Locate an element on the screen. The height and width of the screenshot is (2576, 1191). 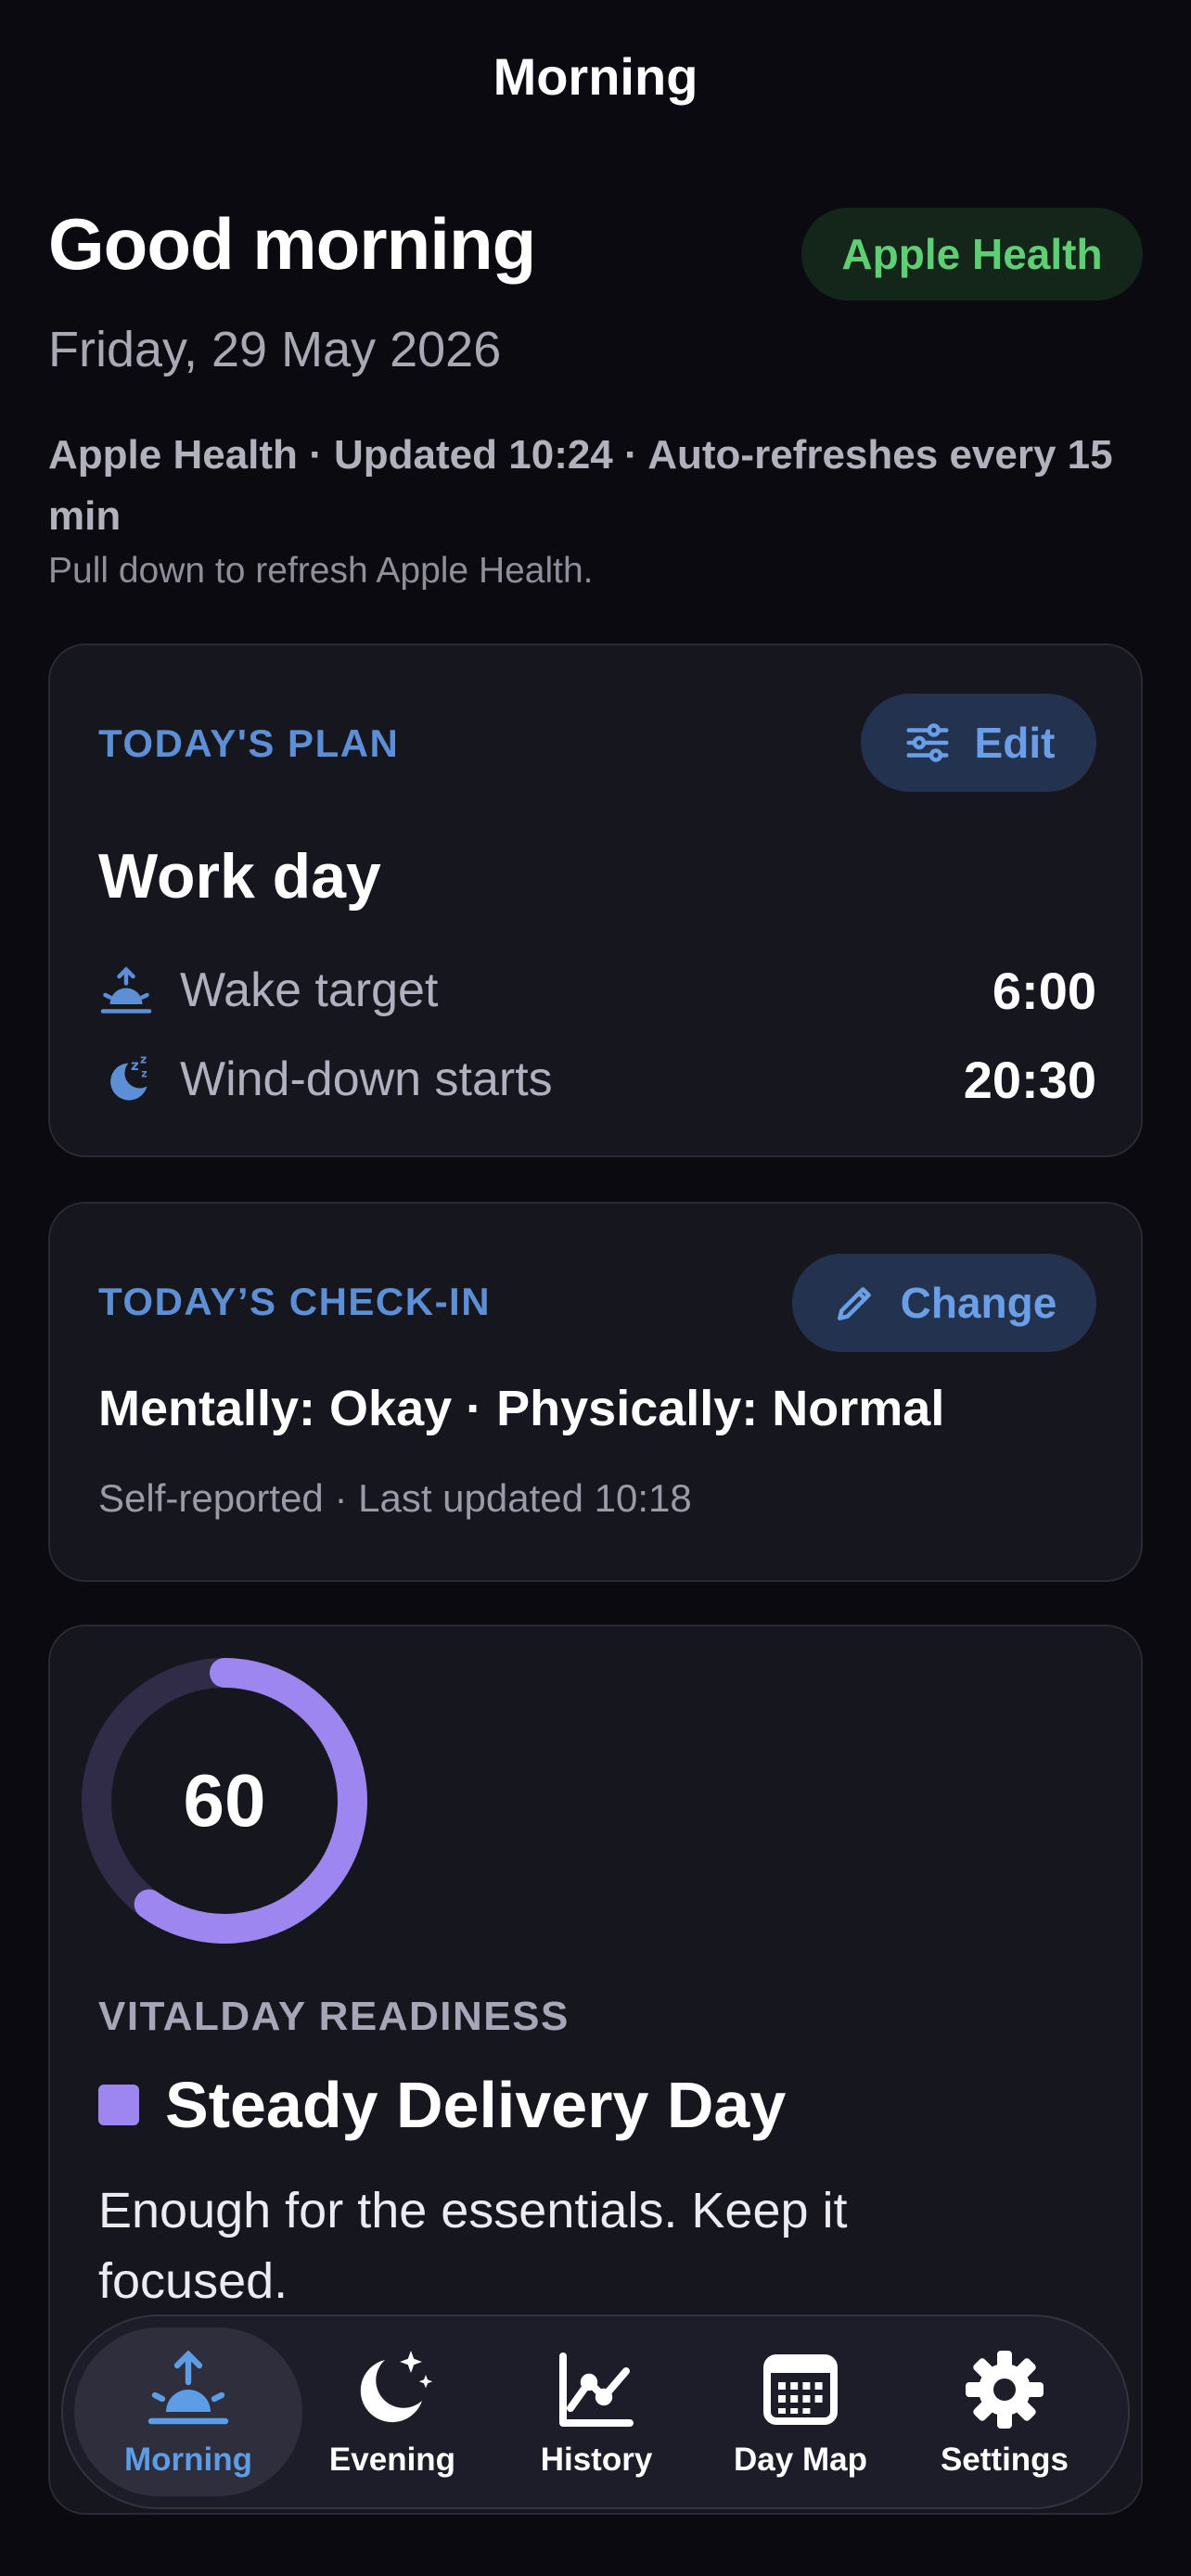
wind-down-value: 20:30 is located at coordinates (1029, 1079).